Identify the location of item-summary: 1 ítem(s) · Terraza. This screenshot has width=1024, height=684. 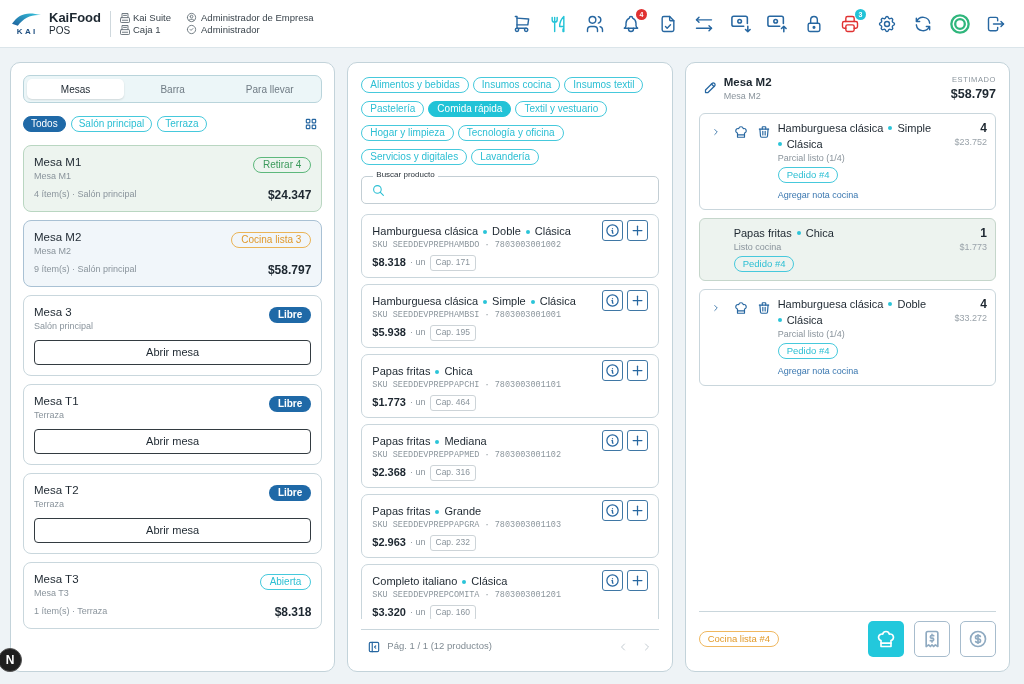
(71, 611).